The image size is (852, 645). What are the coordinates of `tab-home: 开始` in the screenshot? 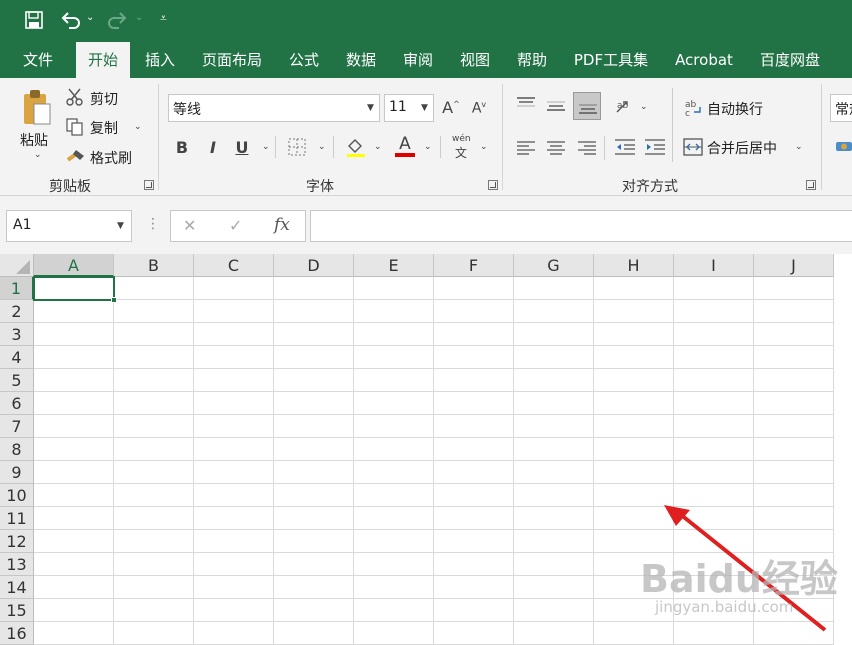 It's located at (103, 60).